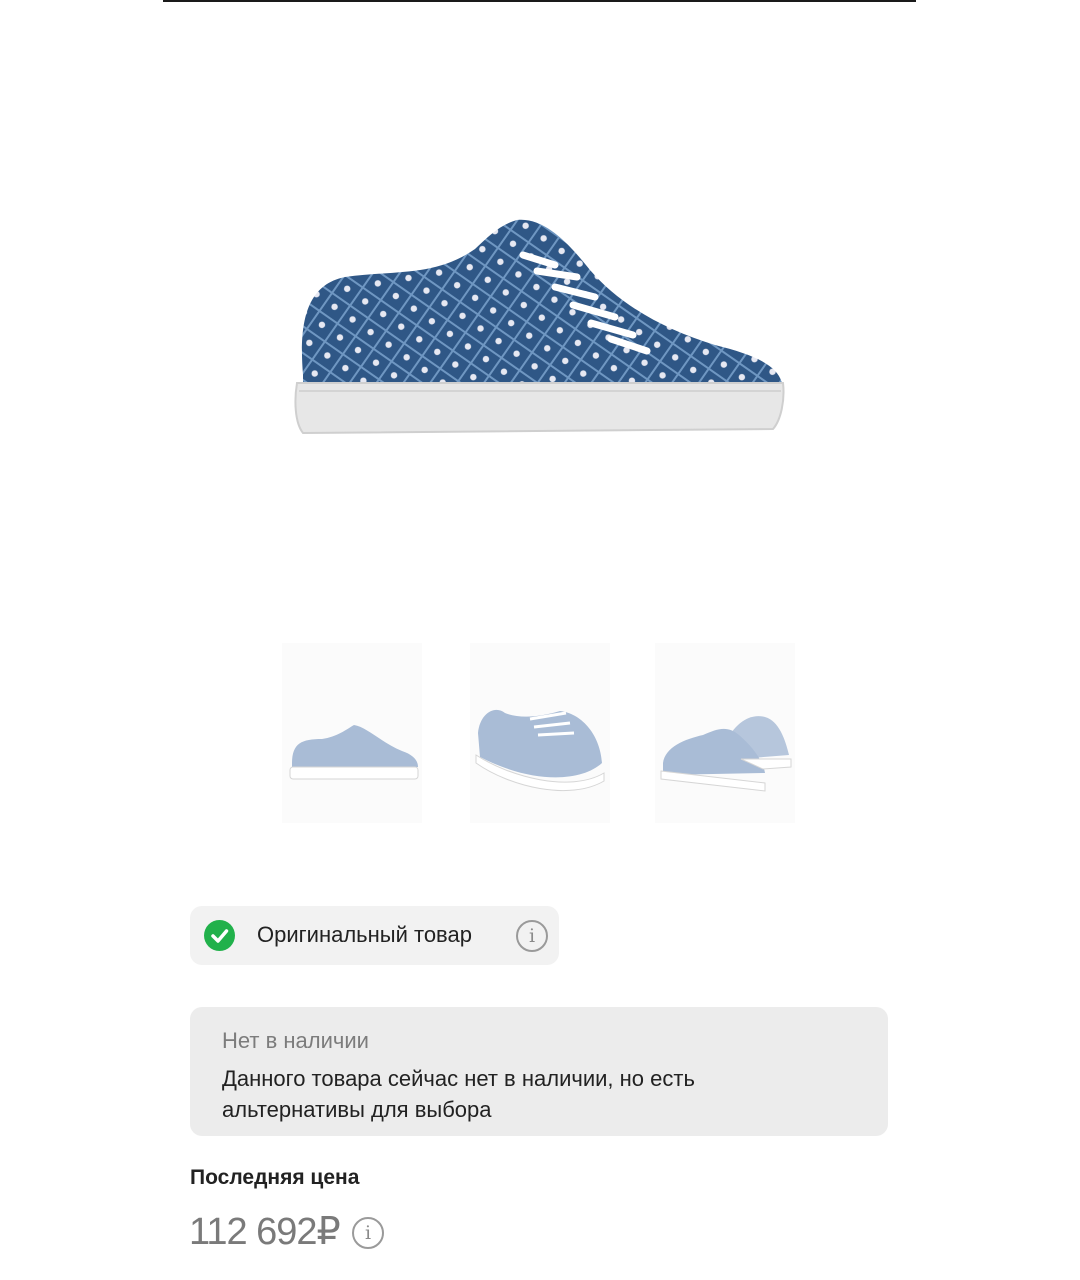 The width and height of the screenshot is (1080, 1280). I want to click on last-price-label: Последняя цена, so click(275, 1177).